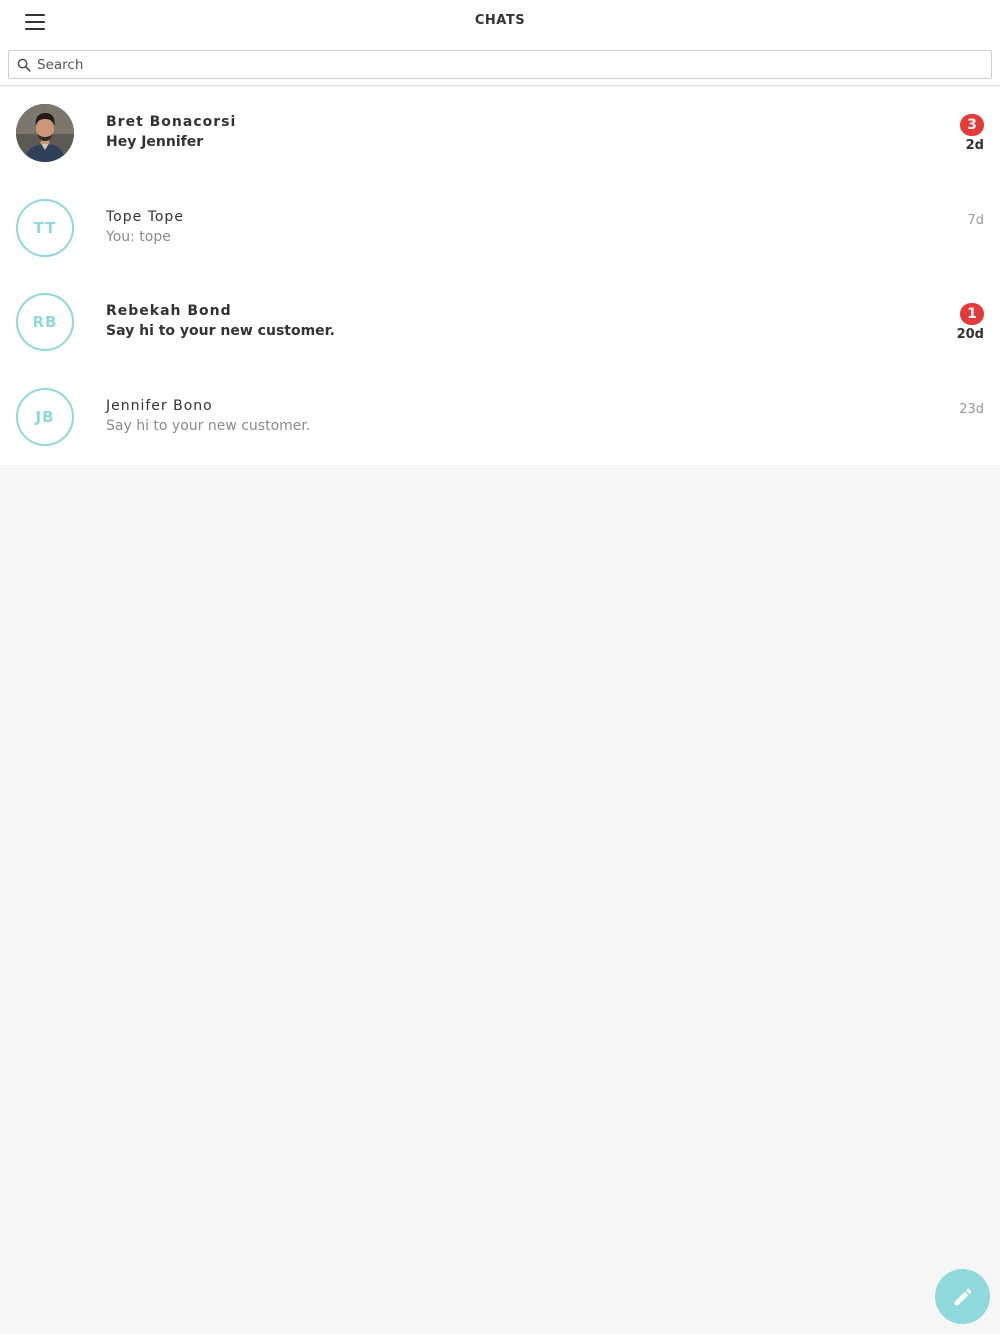 This screenshot has height=1334, width=1000. Describe the element at coordinates (974, 145) in the screenshot. I see `chat-timestamp: 2d` at that location.